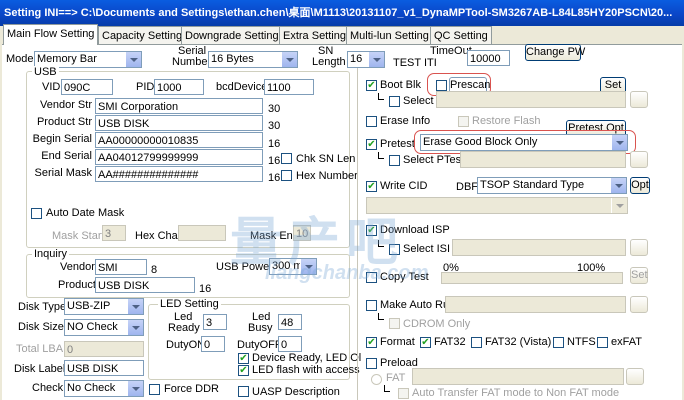  Describe the element at coordinates (302, 233) in the screenshot. I see `mask-end-input: 10` at that location.